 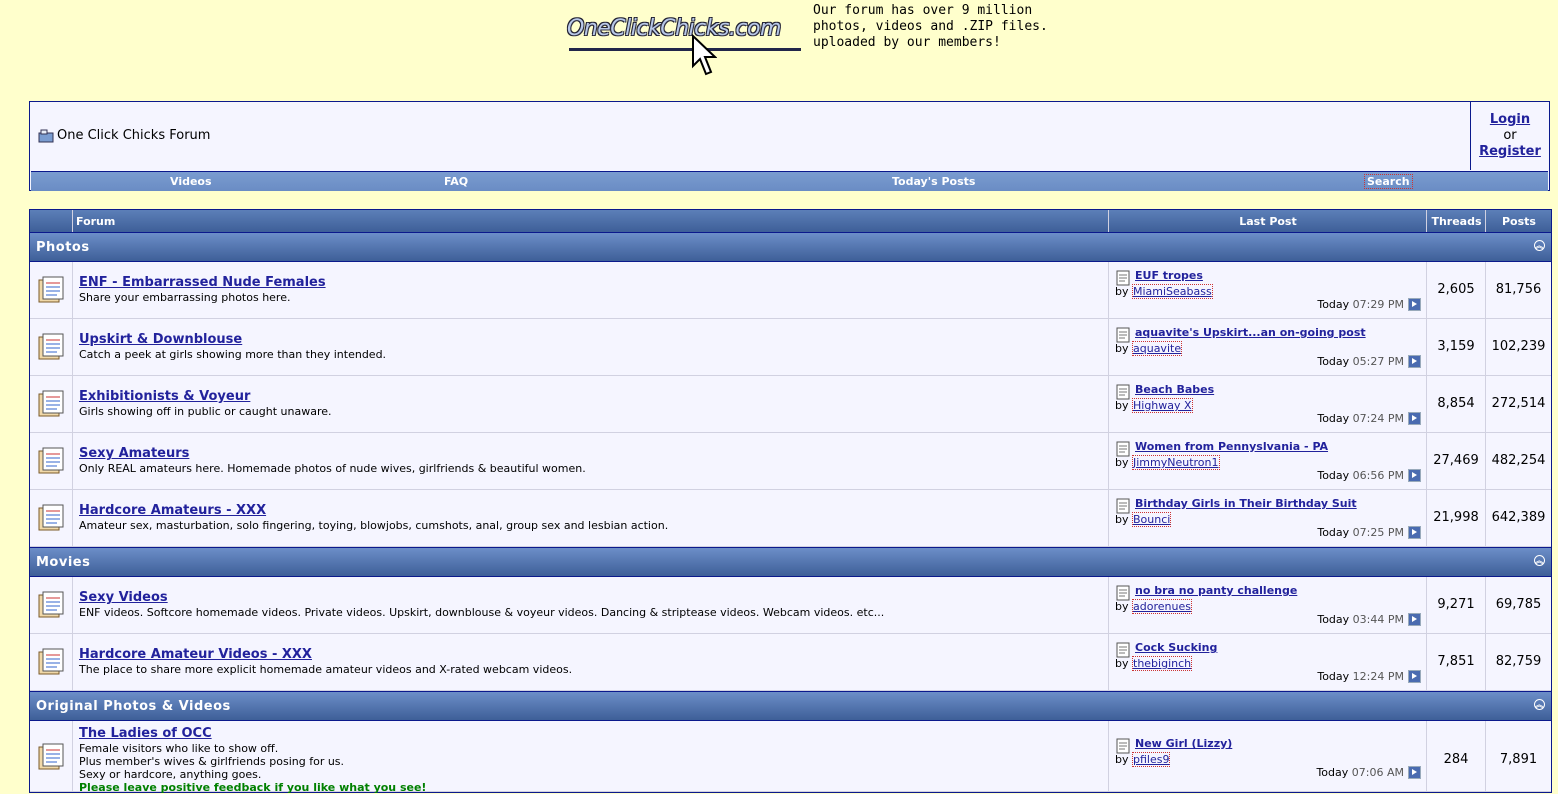 I want to click on forum-link: ENF - Embarrassed Nude Females, so click(x=202, y=282).